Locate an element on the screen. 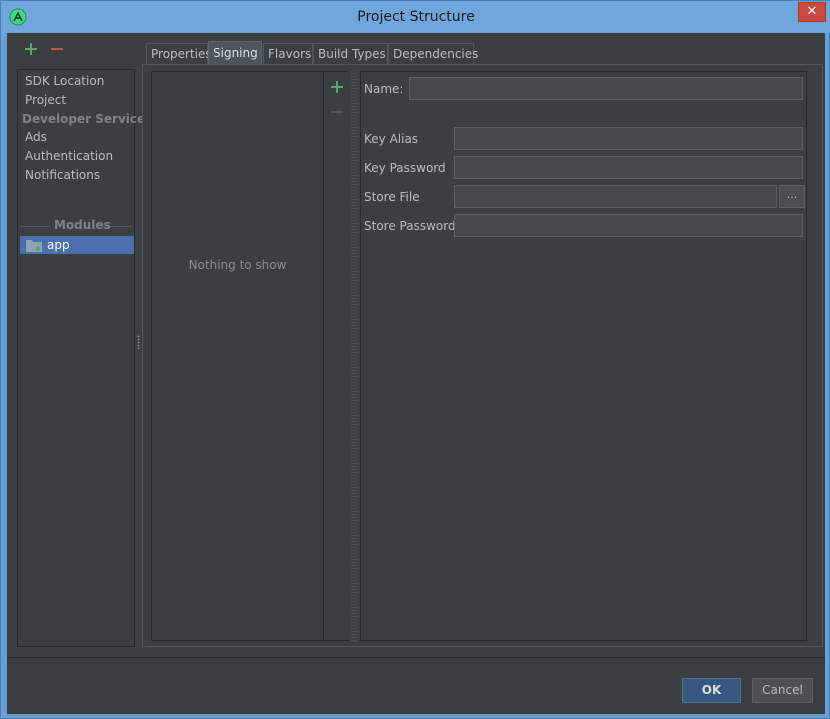  remove-config-icon is located at coordinates (337, 112).